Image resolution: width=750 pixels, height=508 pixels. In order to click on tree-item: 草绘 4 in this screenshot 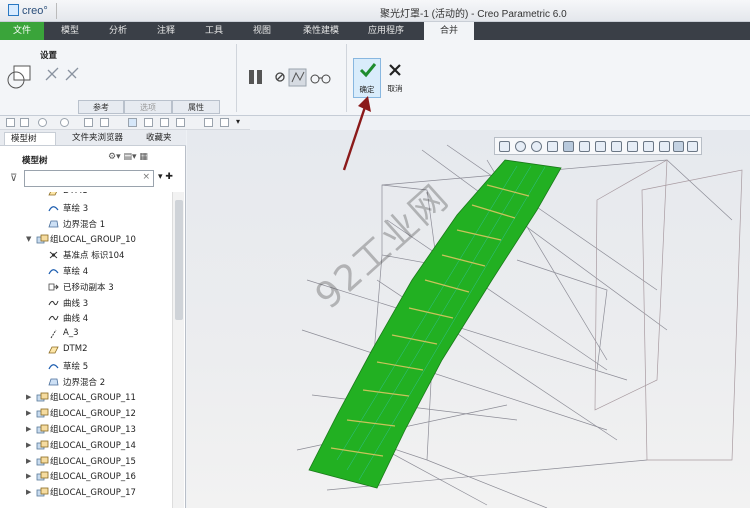, I will do `click(86, 271)`.